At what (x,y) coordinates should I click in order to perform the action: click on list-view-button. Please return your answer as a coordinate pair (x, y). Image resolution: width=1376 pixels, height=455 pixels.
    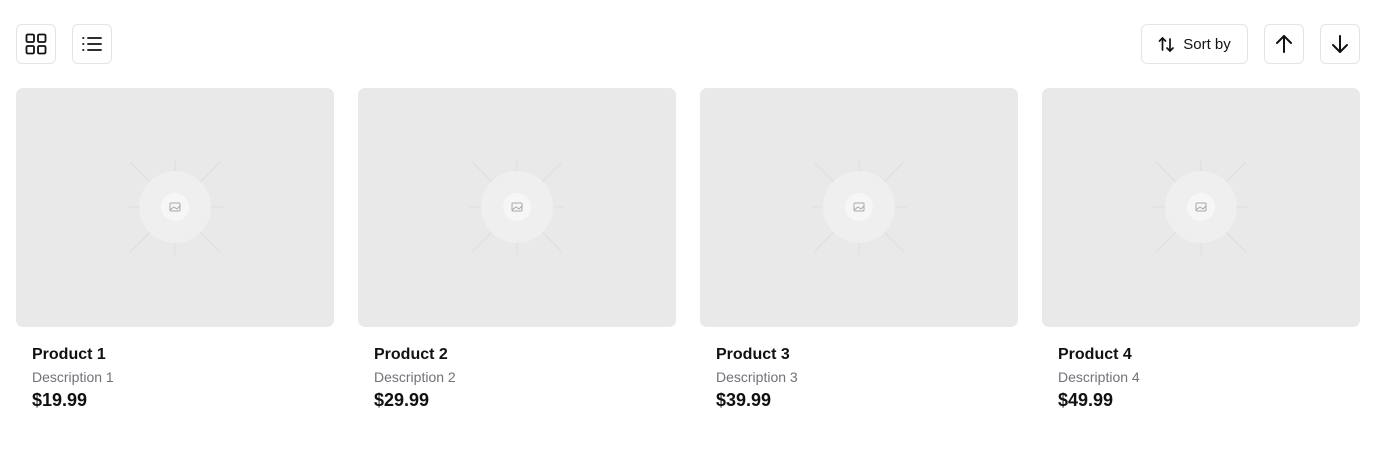
    Looking at the image, I should click on (92, 44).